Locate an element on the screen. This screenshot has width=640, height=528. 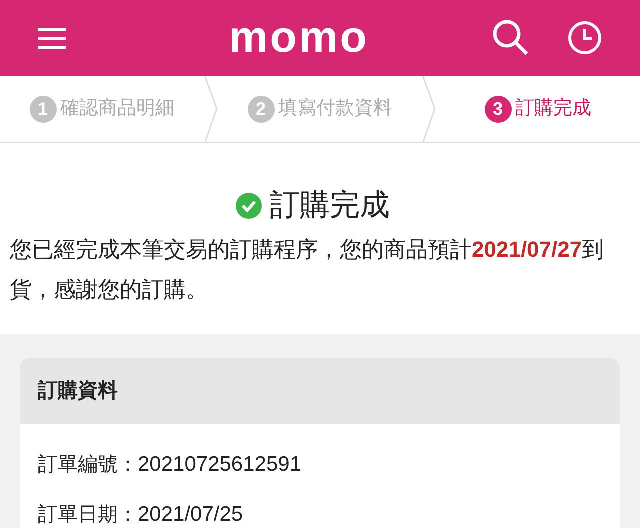
menu-icon is located at coordinates (52, 38).